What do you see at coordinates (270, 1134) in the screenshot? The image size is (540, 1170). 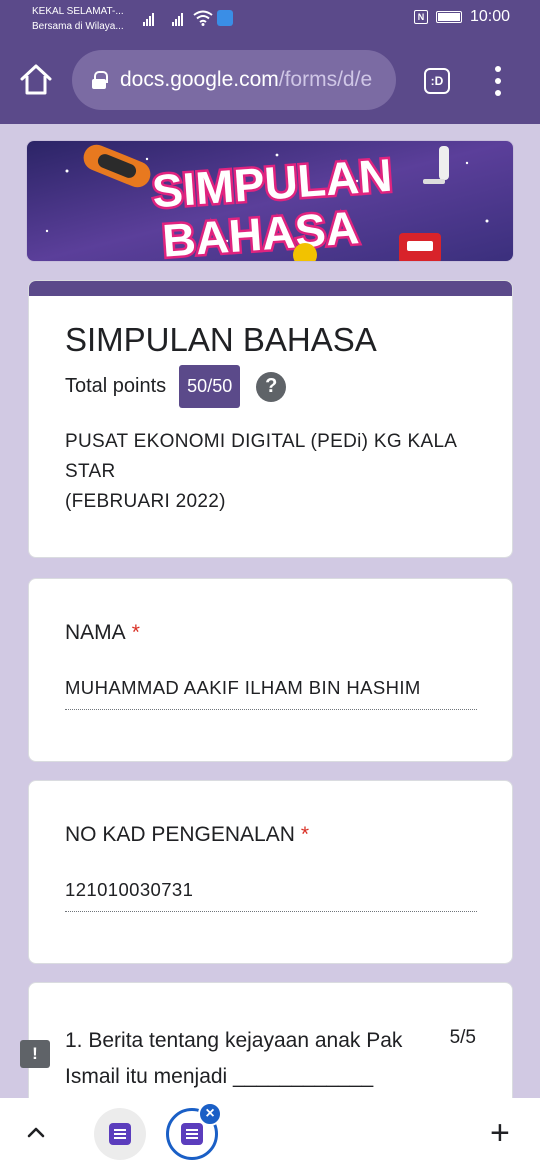 I see `tab-bar: × +` at bounding box center [270, 1134].